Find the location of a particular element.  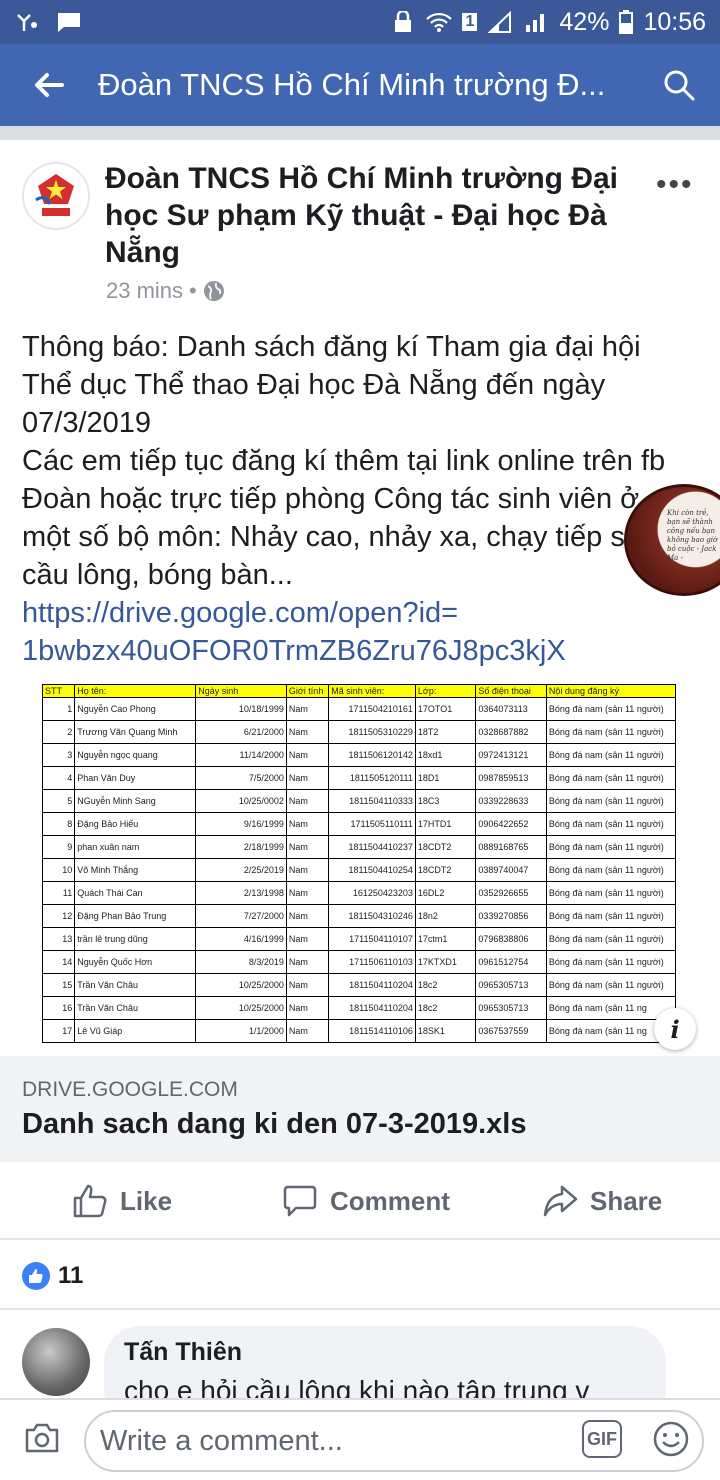

commenter-avatar is located at coordinates (56, 1362).